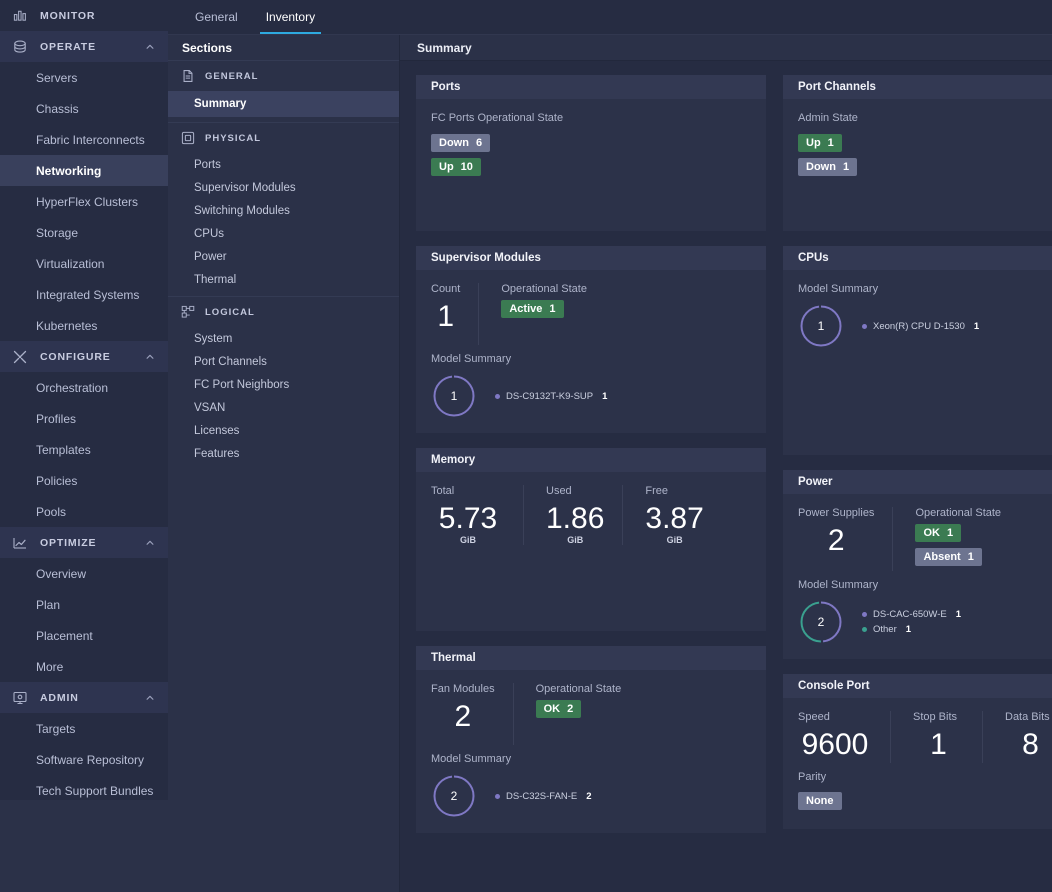 This screenshot has height=892, width=1052. Describe the element at coordinates (283, 338) in the screenshot. I see `section-item-system: System` at that location.